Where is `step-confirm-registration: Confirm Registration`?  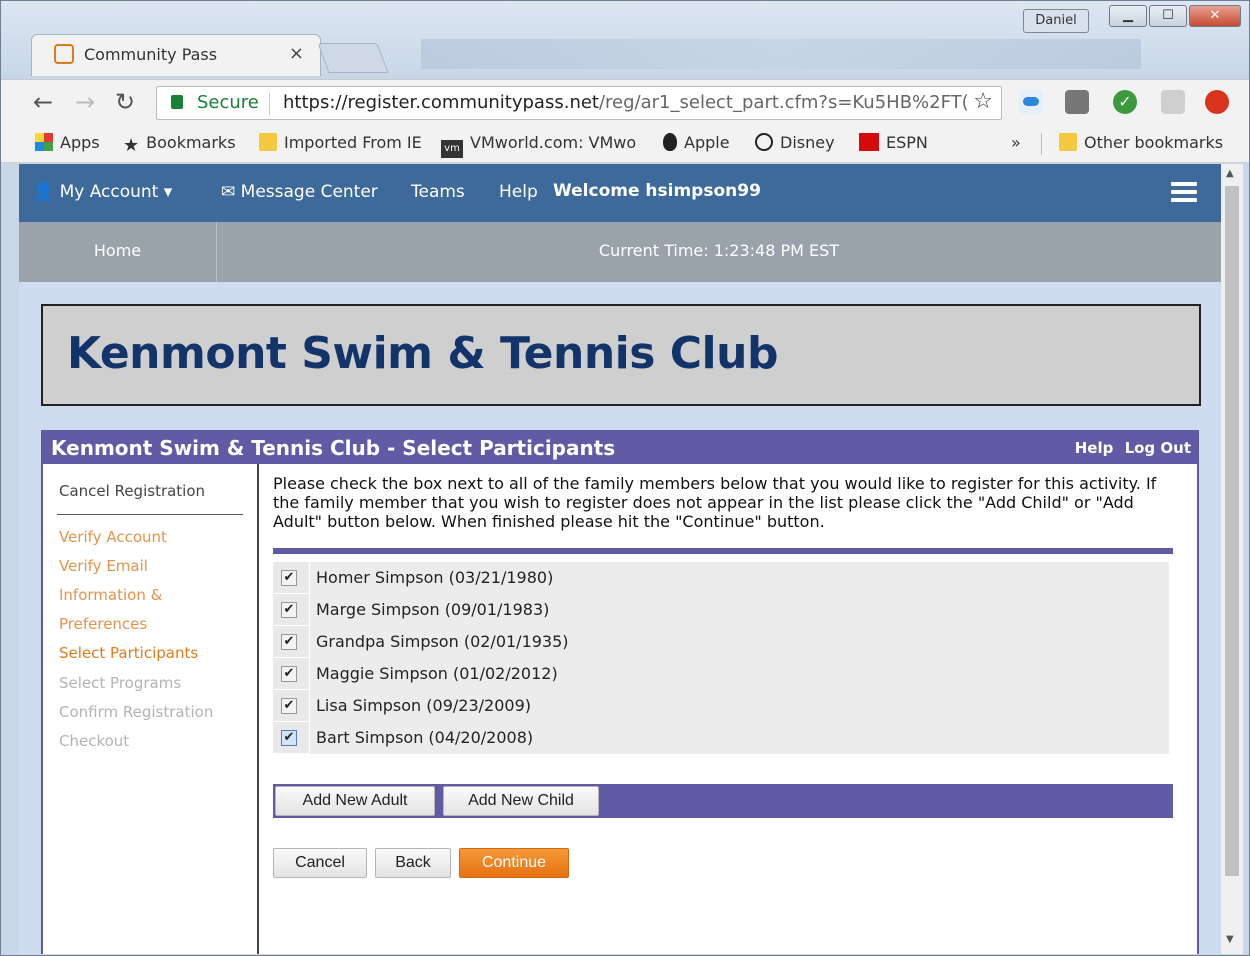
step-confirm-registration: Confirm Registration is located at coordinates (136, 712).